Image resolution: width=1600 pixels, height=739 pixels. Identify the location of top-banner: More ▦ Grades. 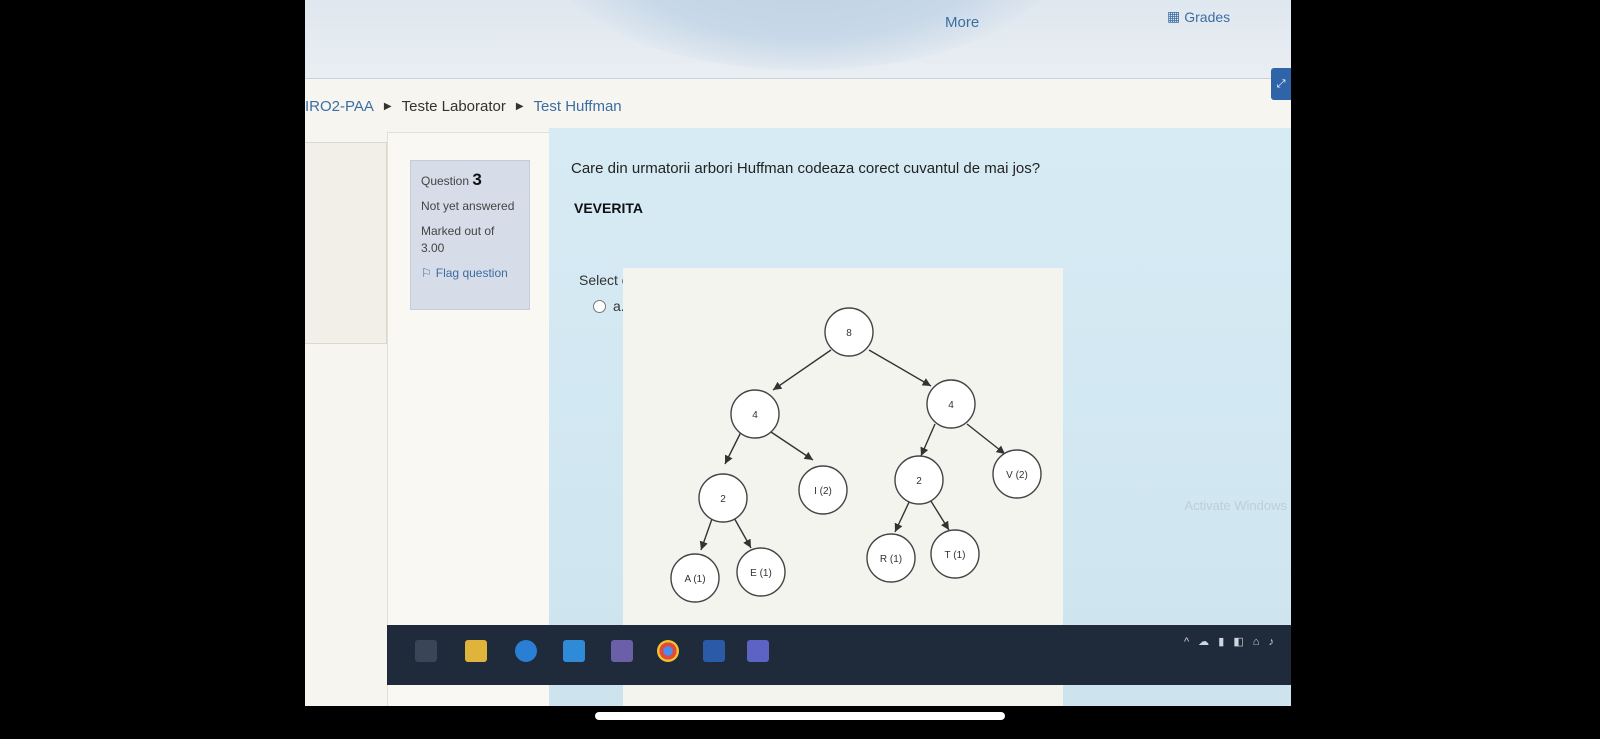
(798, 39).